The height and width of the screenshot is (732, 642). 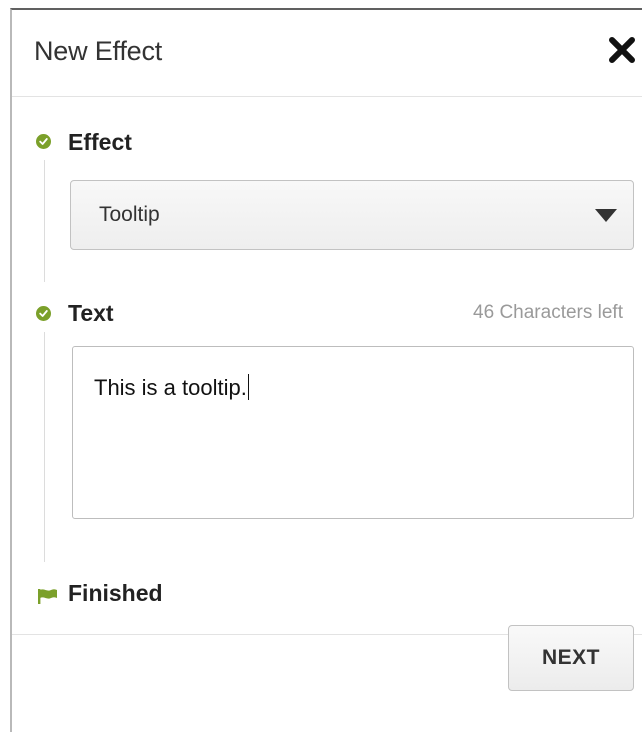 I want to click on text-cursor, so click(x=248, y=387).